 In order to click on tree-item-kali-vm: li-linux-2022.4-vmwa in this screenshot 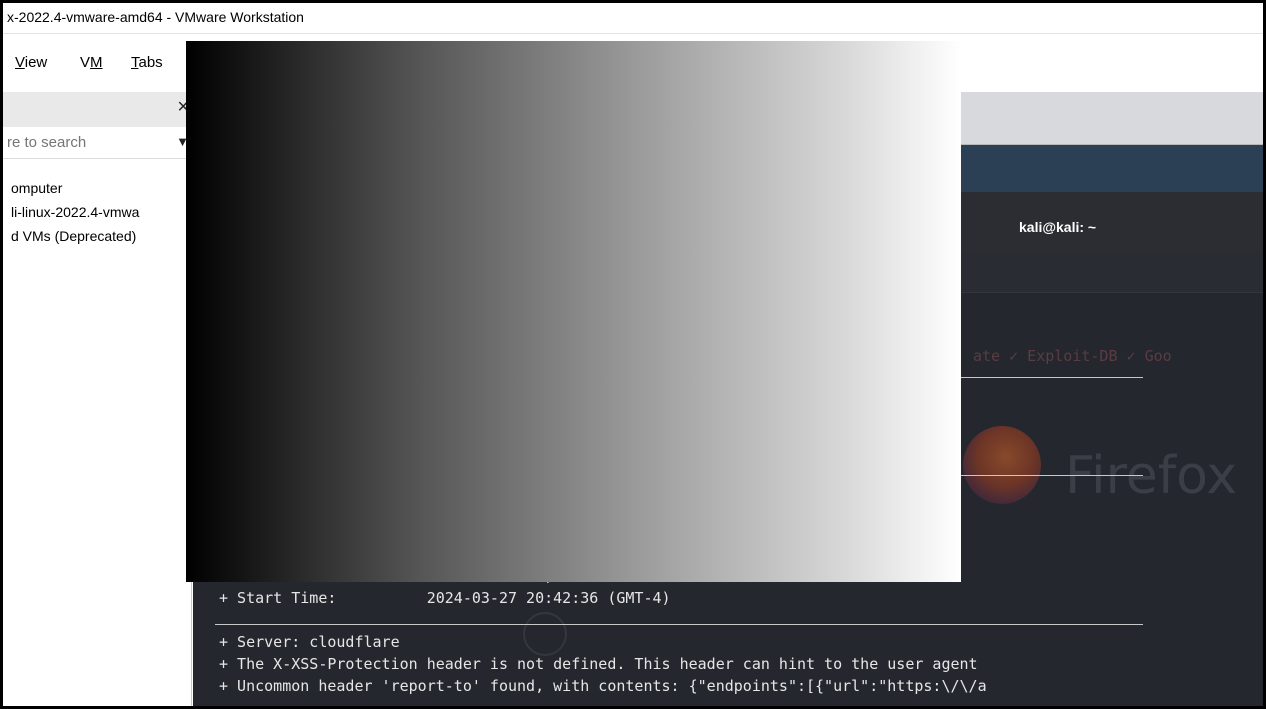, I will do `click(75, 212)`.